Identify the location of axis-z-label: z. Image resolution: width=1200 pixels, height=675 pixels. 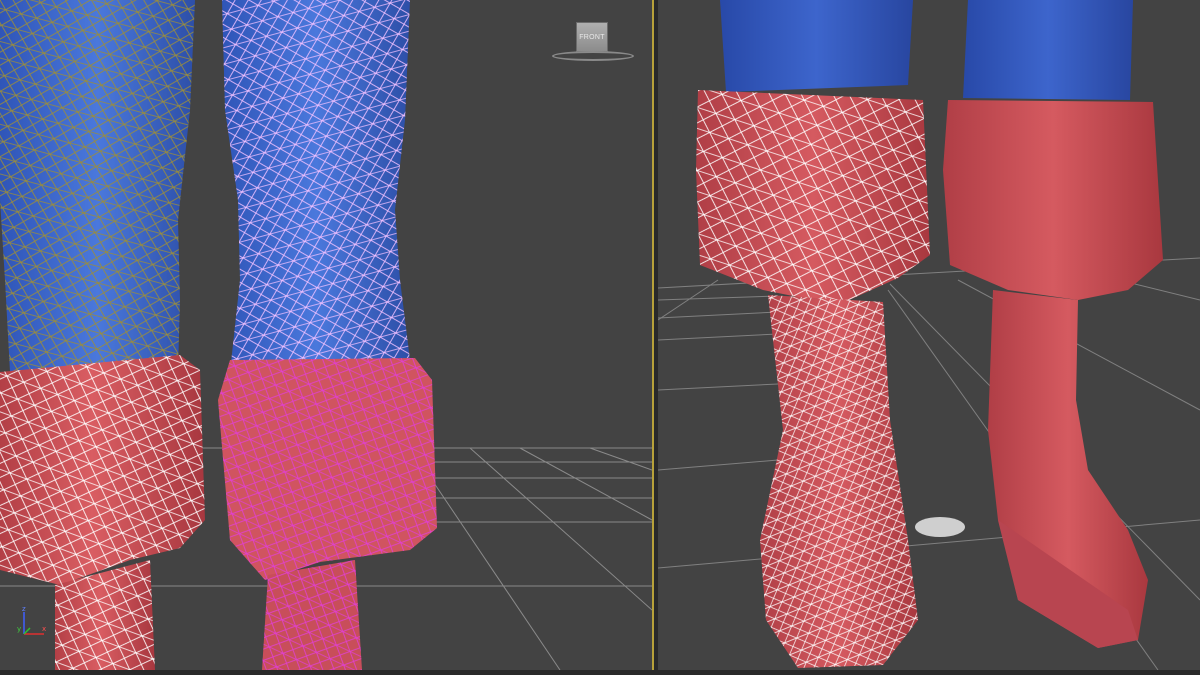
(24, 609).